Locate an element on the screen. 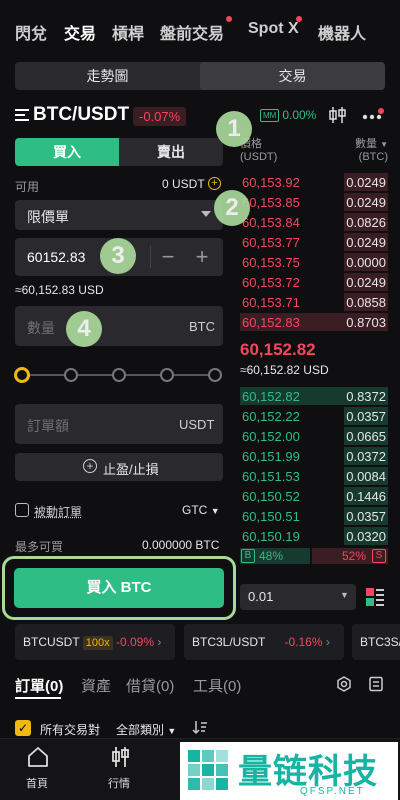 The image size is (400, 800). orderbook-qty-header: 數量 ▼ (BTC) is located at coordinates (368, 151).